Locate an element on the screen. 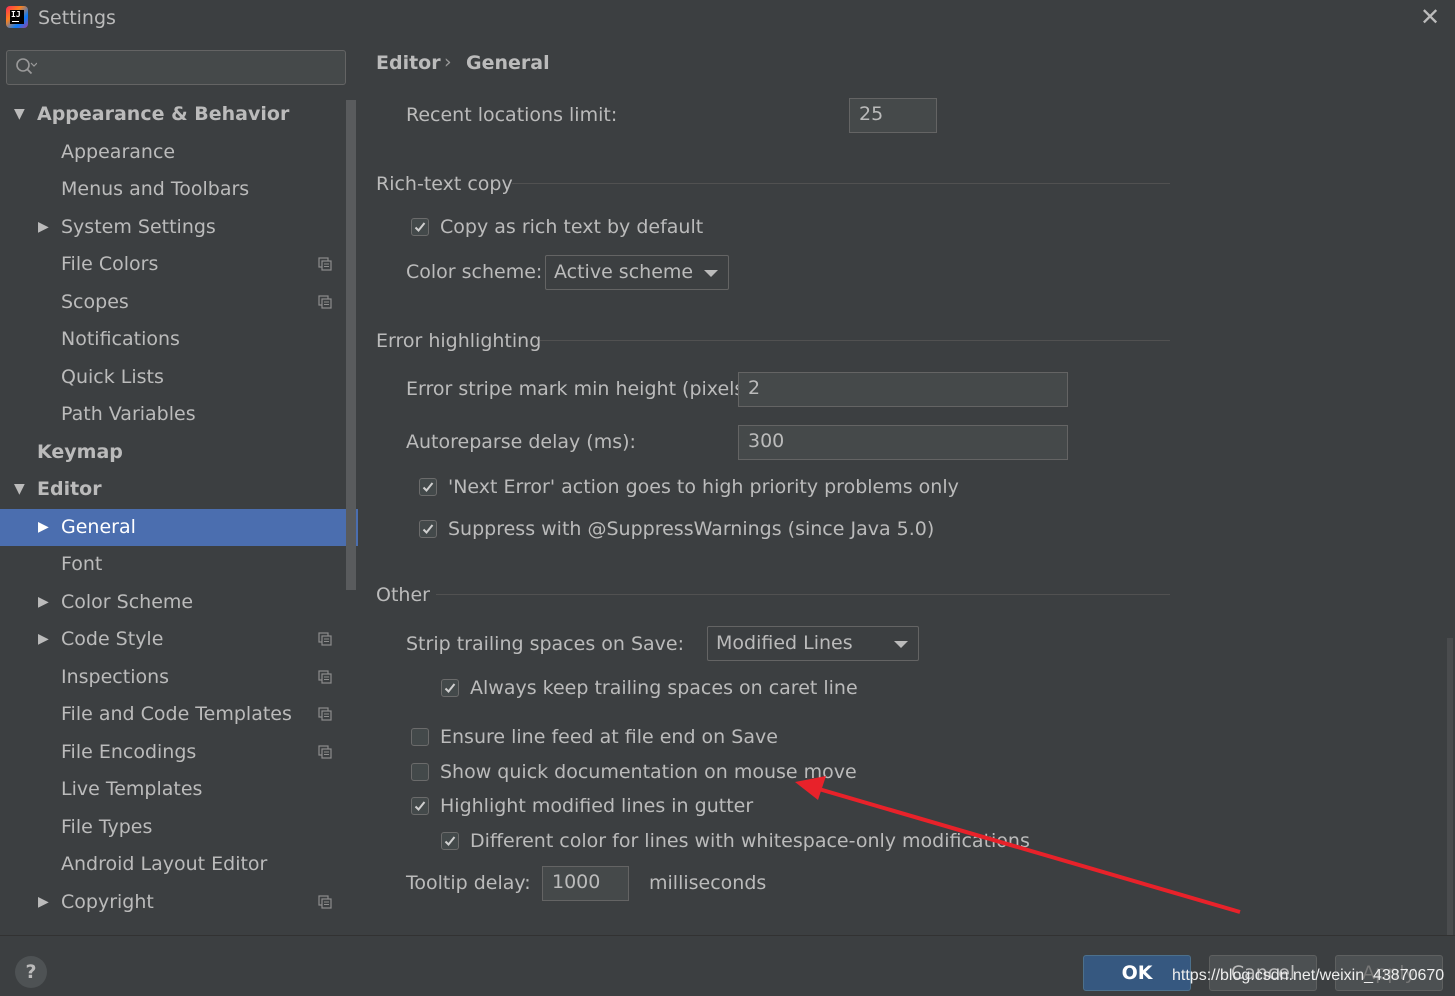 This screenshot has width=1455, height=996. sidebar-item-android-layout-editor: Android Layout Editor is located at coordinates (173, 864).